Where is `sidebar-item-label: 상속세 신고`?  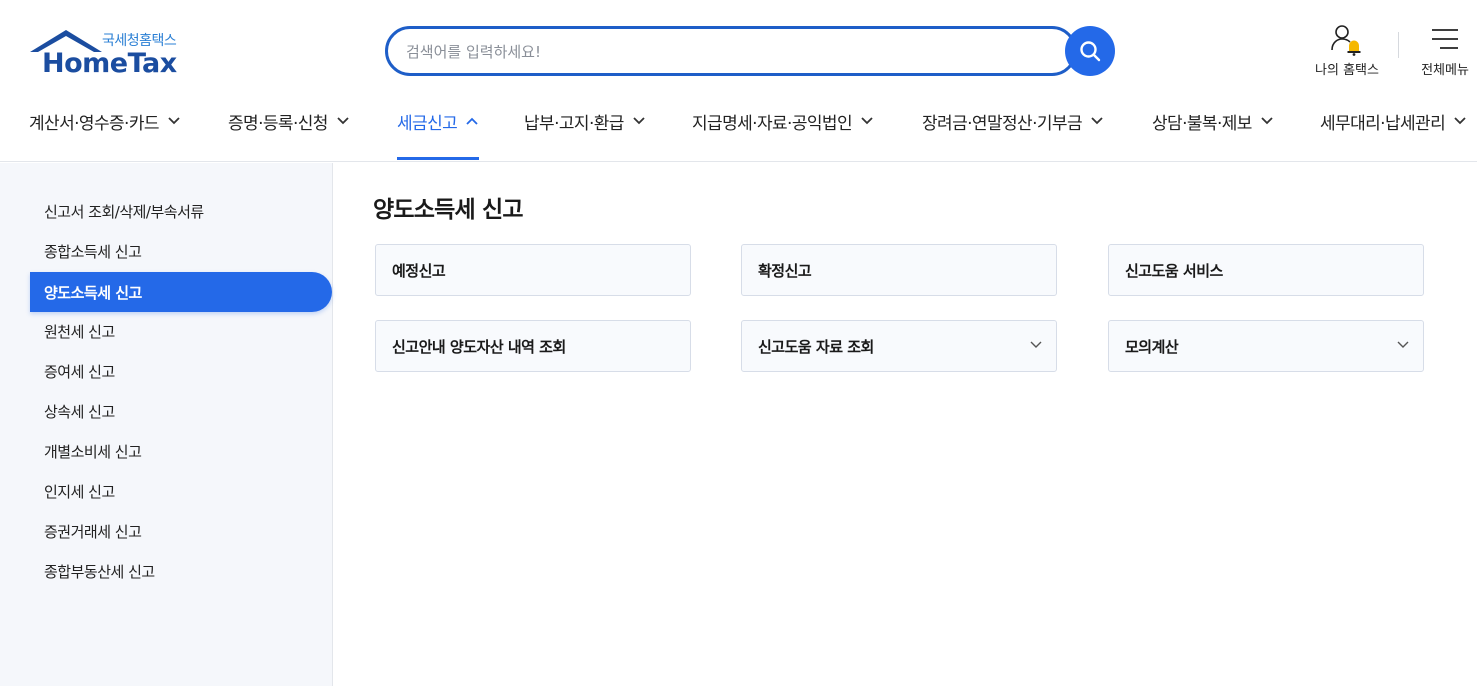 sidebar-item-label: 상속세 신고 is located at coordinates (79, 411).